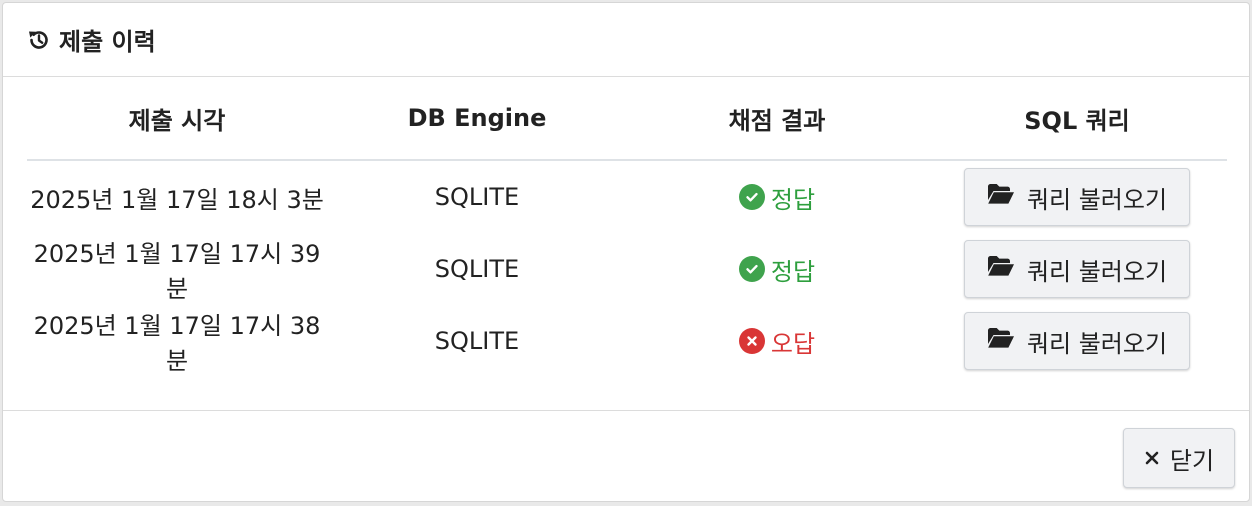 The image size is (1252, 506). Describe the element at coordinates (751, 341) in the screenshot. I see `x-circle-icon` at that location.